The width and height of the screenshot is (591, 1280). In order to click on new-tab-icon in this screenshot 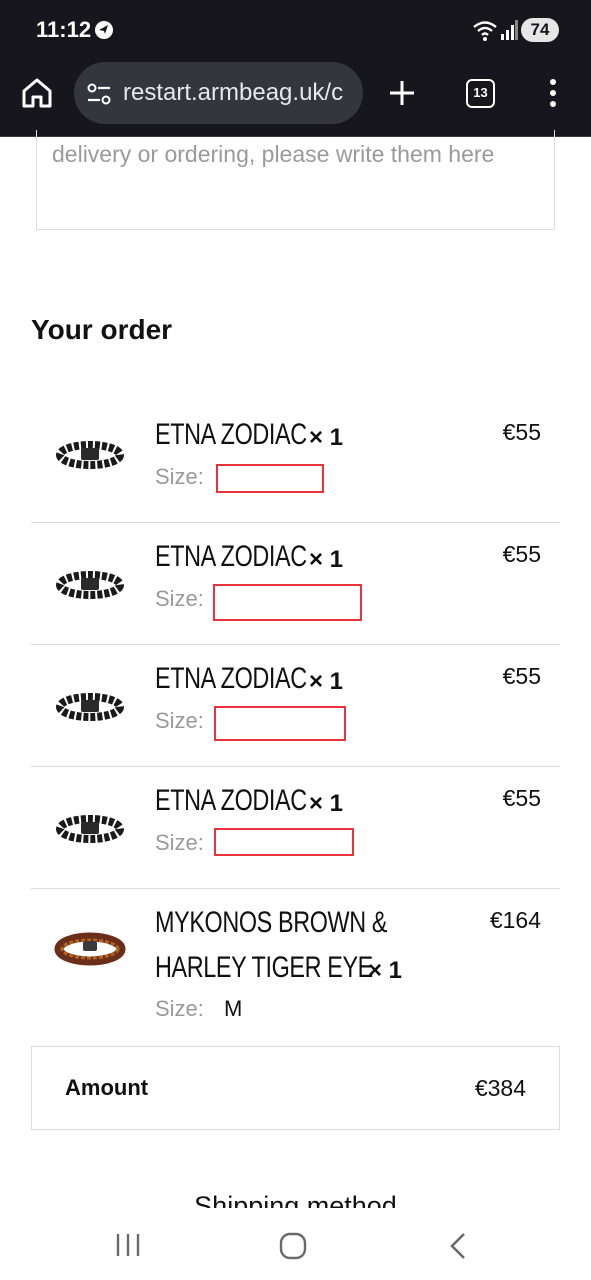, I will do `click(402, 93)`.